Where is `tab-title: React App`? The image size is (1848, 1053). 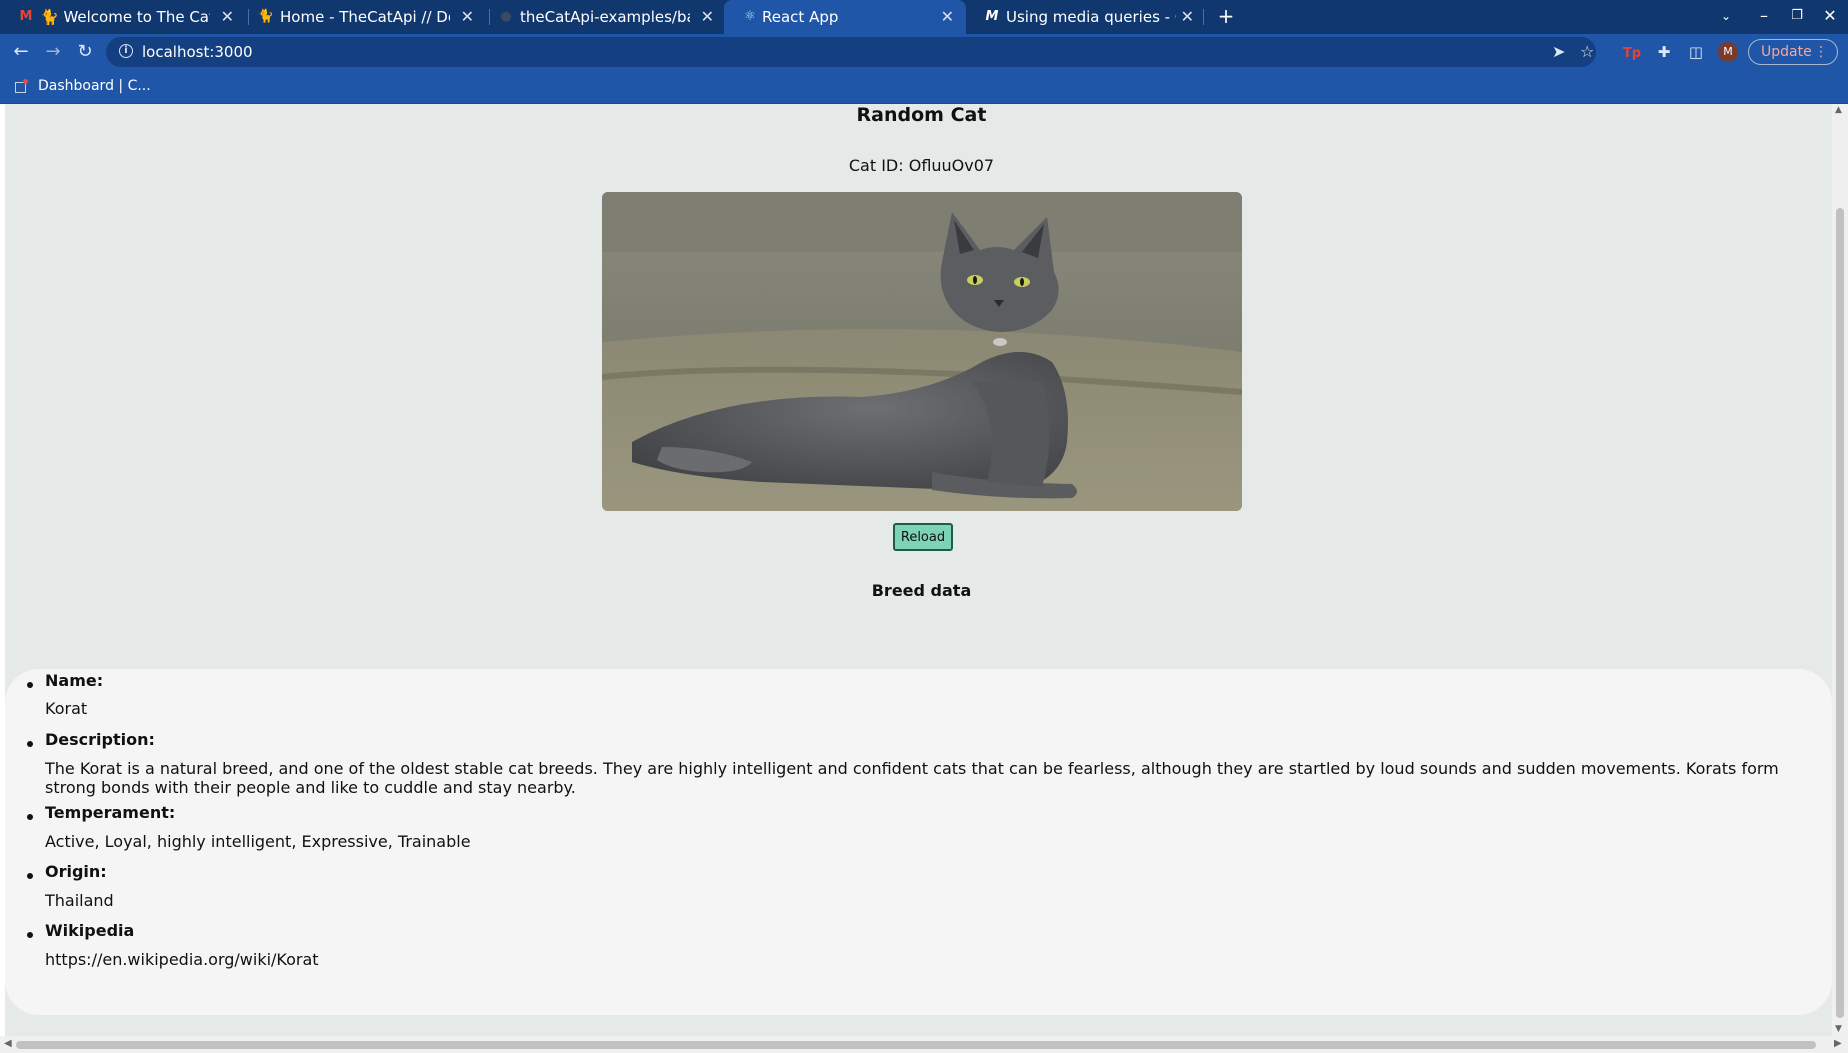
tab-title: React App is located at coordinates (800, 17).